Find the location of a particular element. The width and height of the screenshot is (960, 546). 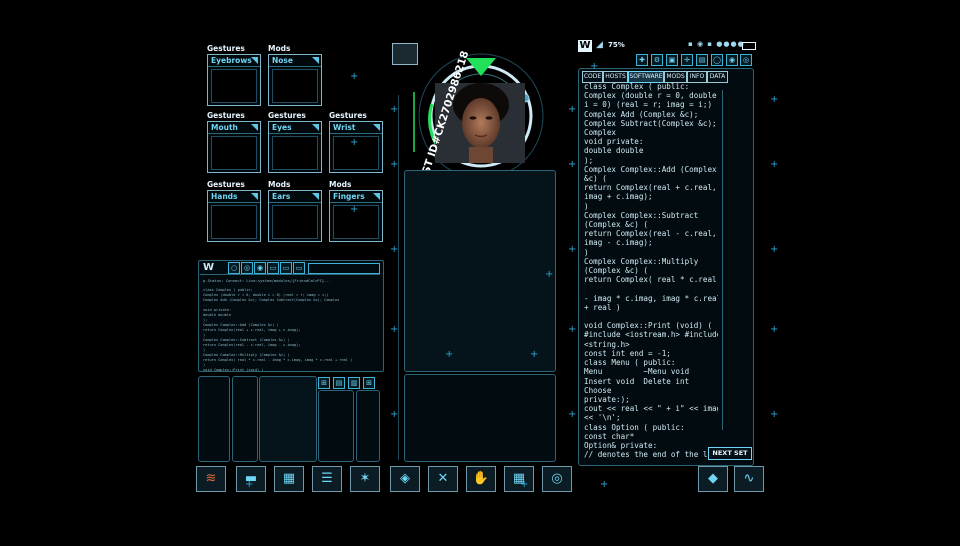

eye-icon: ◎ is located at coordinates (746, 60).